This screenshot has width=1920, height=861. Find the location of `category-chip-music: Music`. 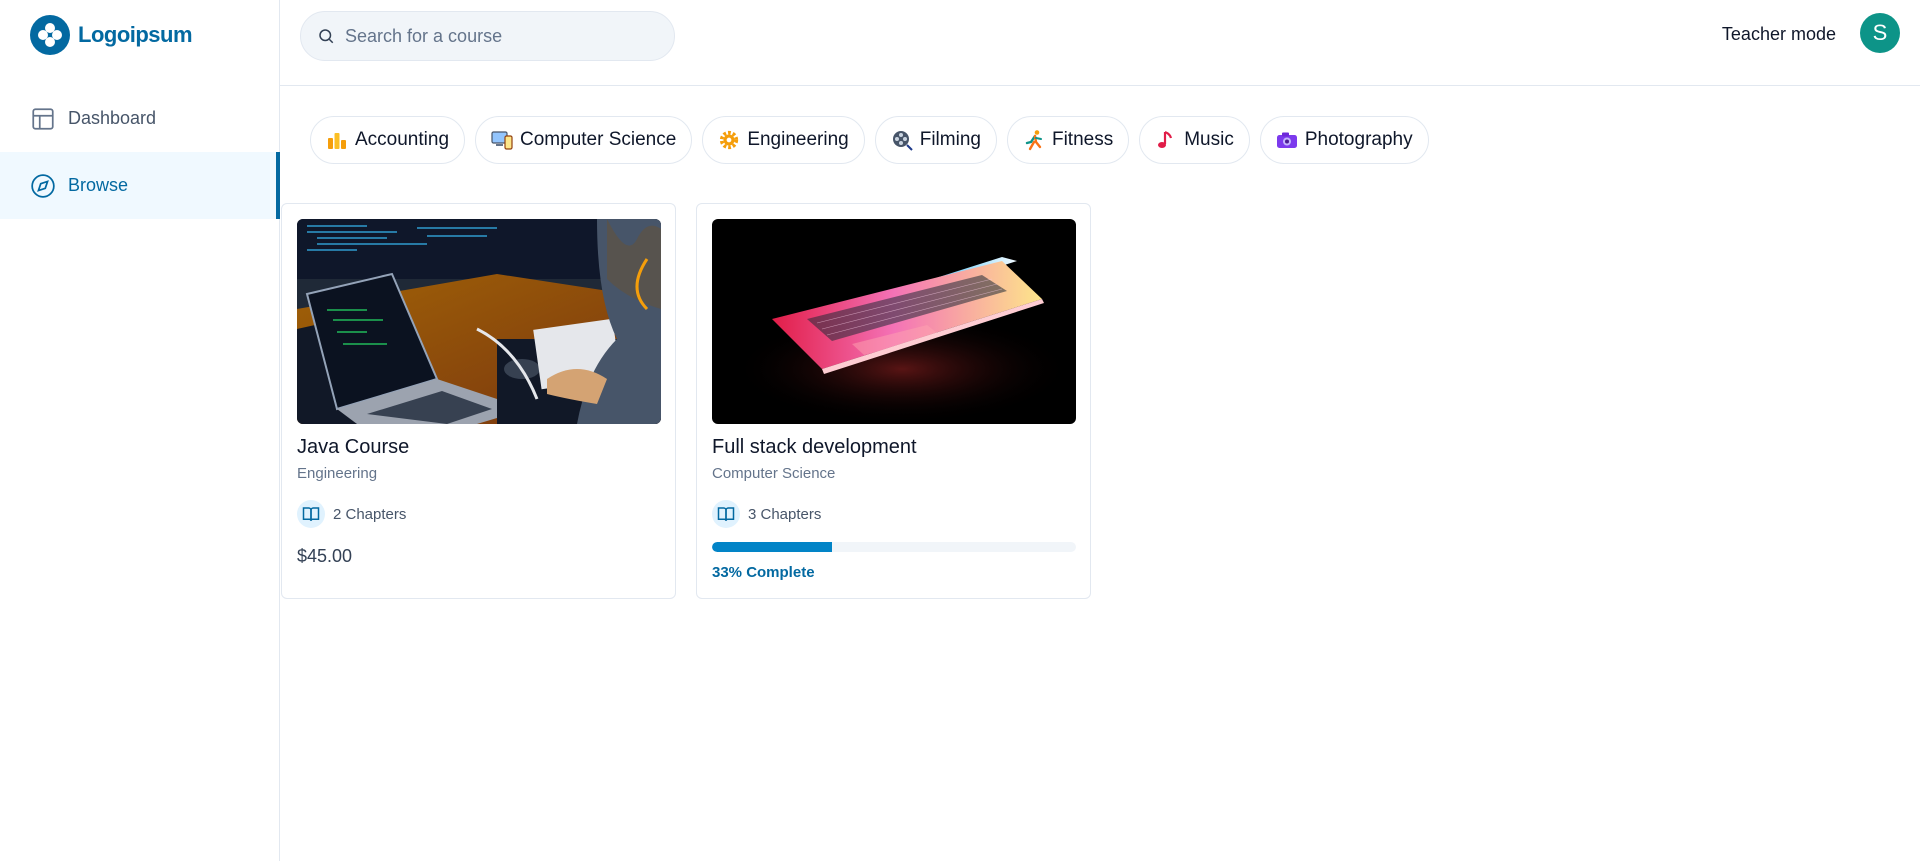

category-chip-music: Music is located at coordinates (1194, 140).